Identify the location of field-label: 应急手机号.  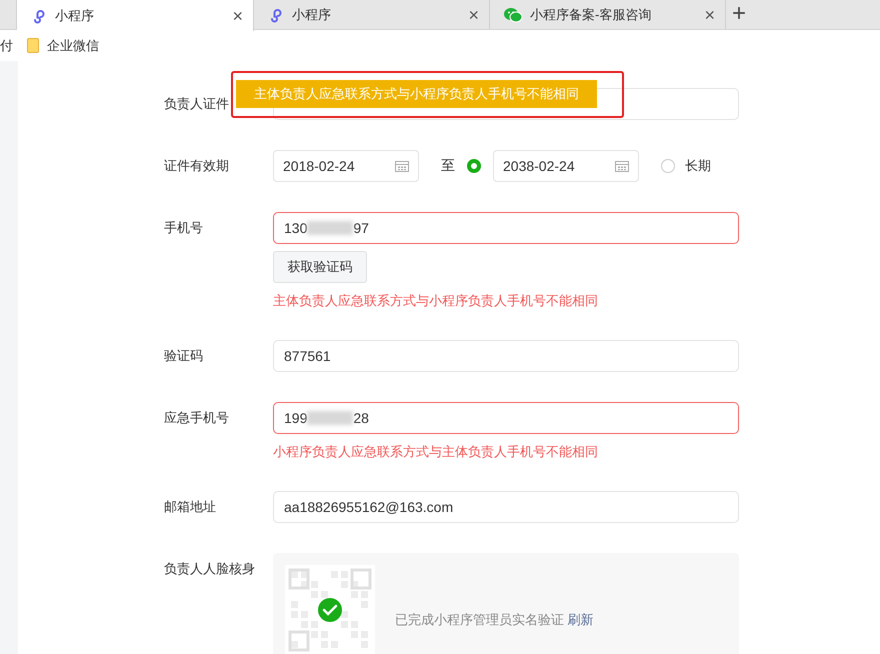
(196, 418).